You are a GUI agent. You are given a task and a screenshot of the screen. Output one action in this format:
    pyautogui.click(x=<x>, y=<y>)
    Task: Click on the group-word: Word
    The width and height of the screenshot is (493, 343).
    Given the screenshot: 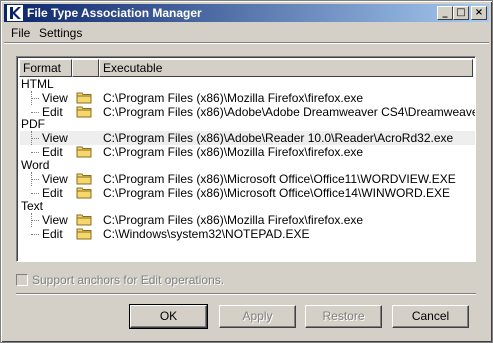 What is the action you would take?
    pyautogui.click(x=35, y=165)
    